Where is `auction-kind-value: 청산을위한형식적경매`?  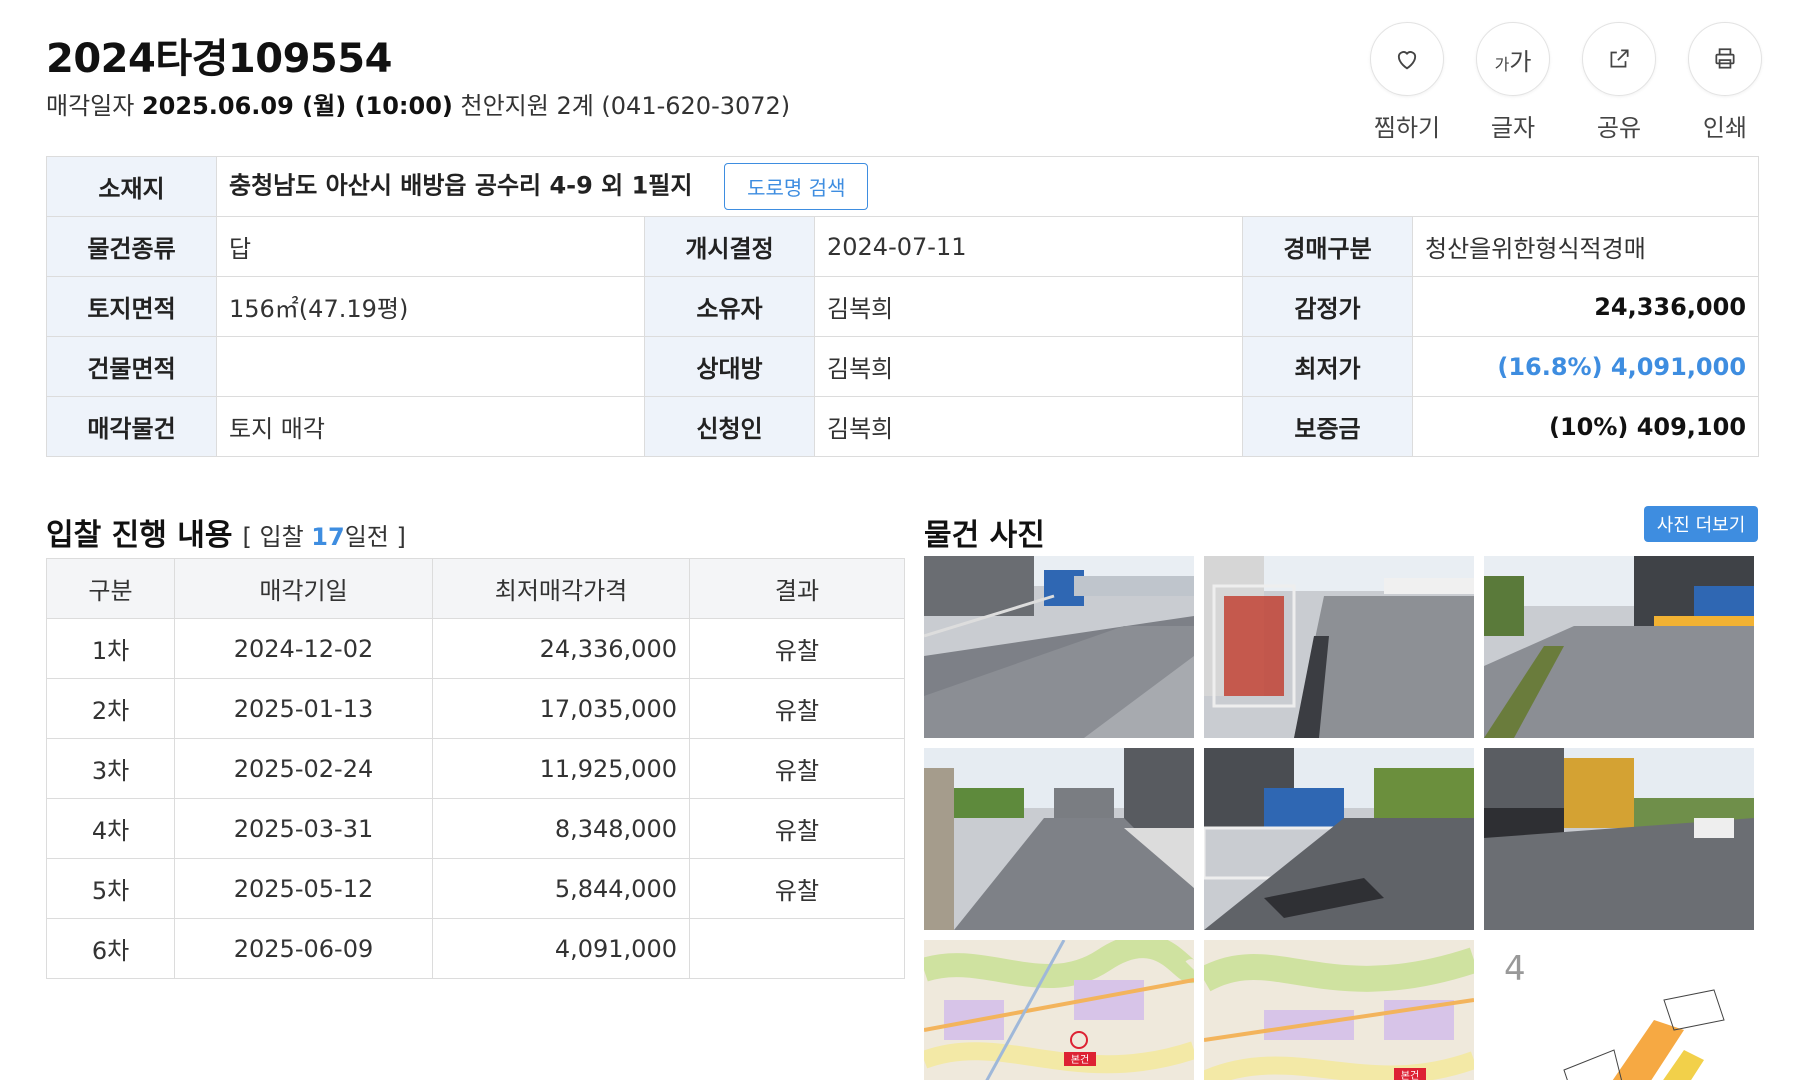 auction-kind-value: 청산을위한형식적경매 is located at coordinates (1585, 246).